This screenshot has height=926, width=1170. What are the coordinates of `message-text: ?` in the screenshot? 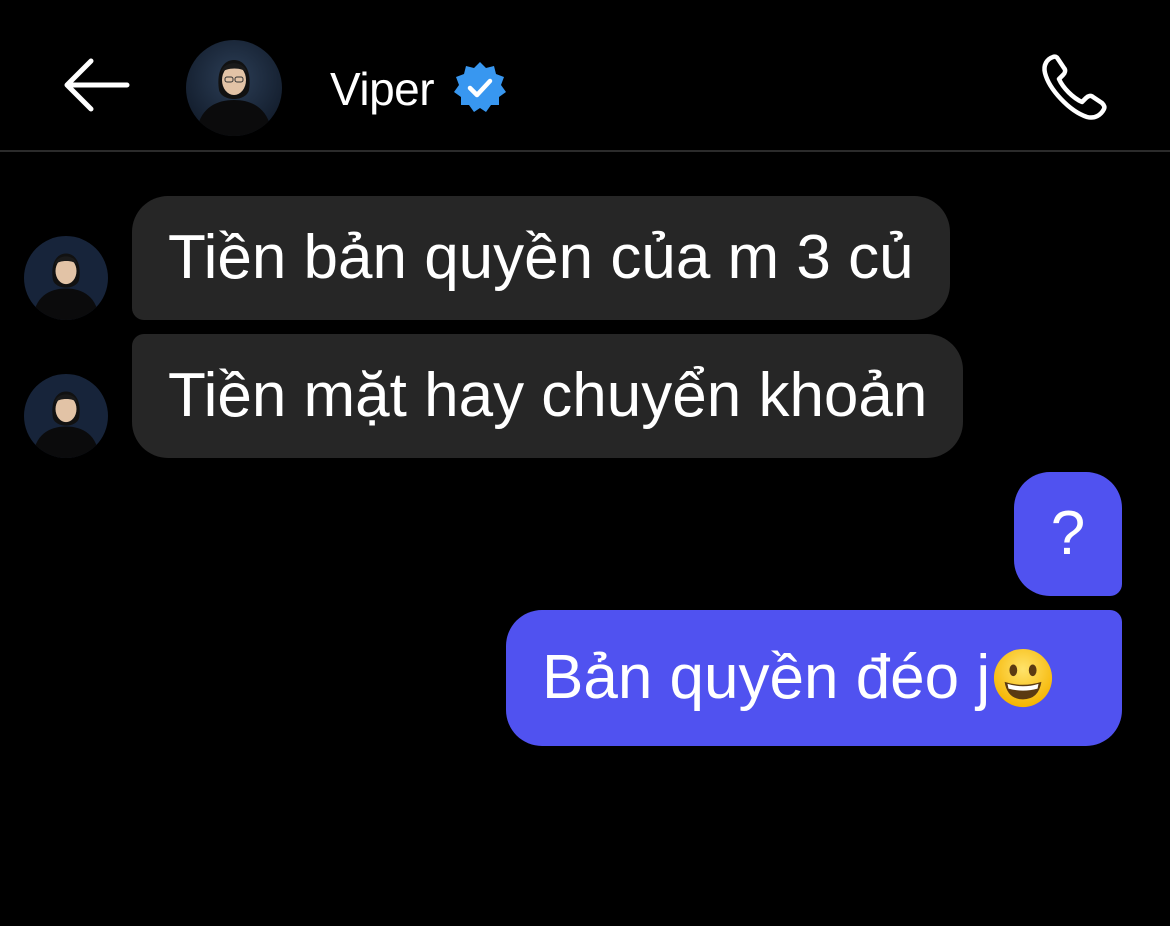 It's located at (1068, 533).